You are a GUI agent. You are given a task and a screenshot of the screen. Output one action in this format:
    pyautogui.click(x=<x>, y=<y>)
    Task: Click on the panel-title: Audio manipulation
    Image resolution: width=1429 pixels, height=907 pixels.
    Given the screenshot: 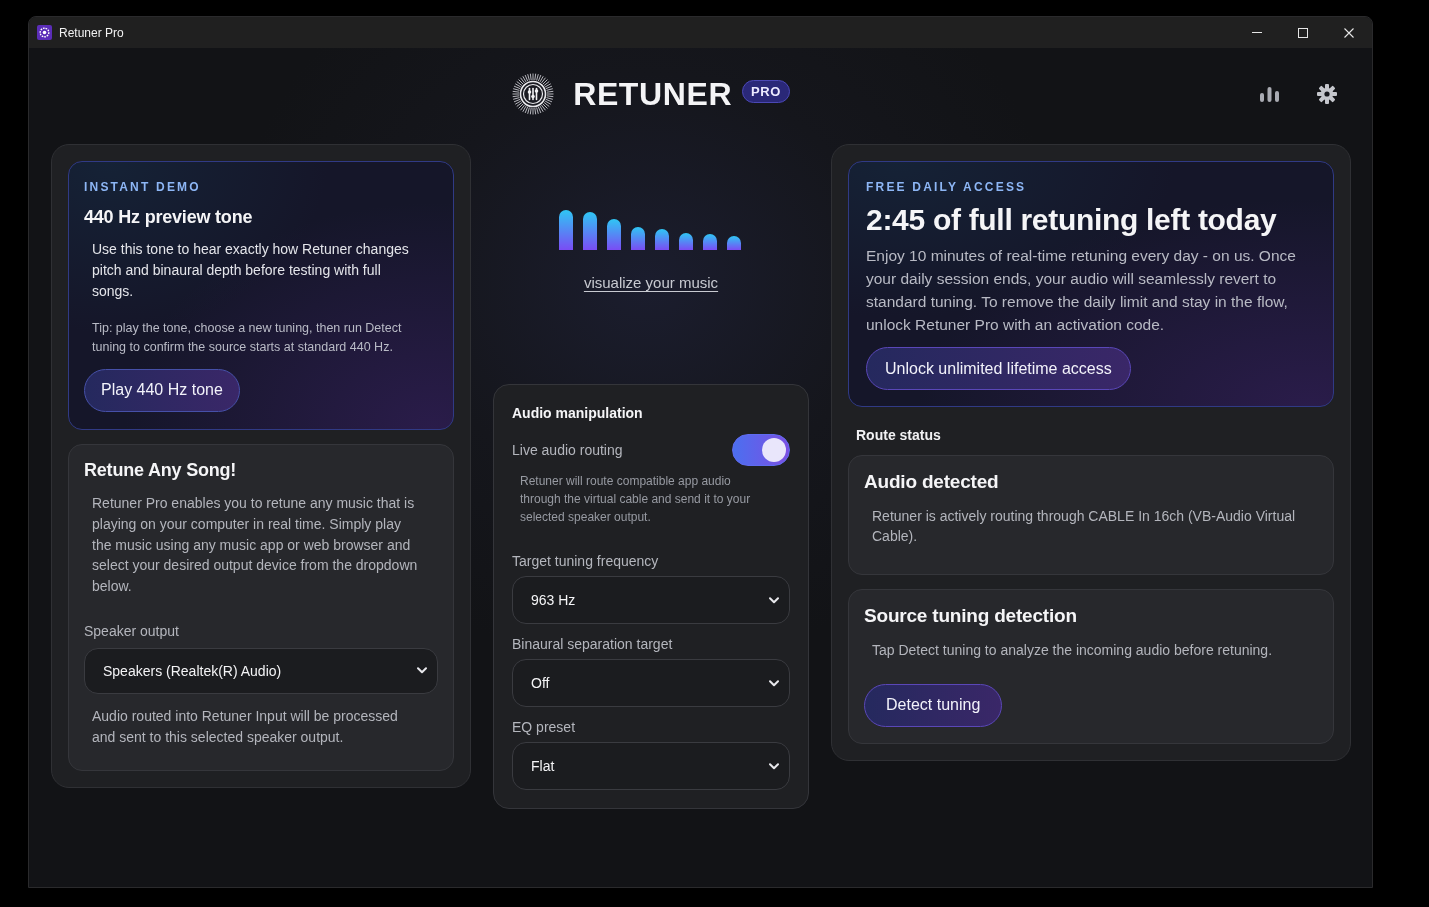 What is the action you would take?
    pyautogui.click(x=578, y=413)
    